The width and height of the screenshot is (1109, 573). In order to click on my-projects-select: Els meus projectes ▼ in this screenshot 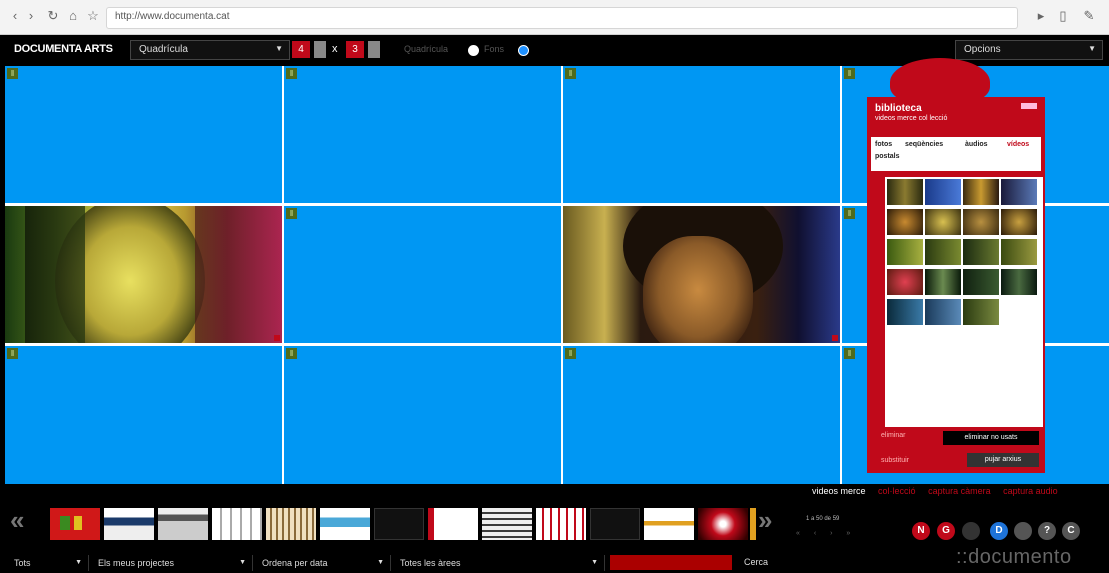, I will do `click(172, 563)`.